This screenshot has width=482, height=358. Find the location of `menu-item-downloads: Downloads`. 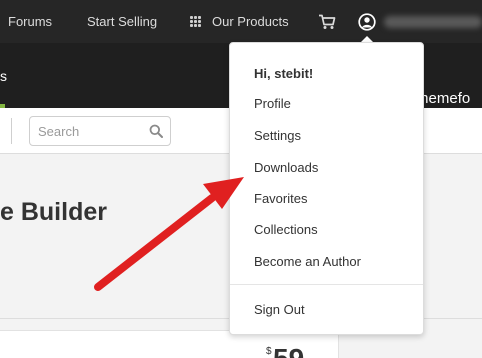

menu-item-downloads: Downloads is located at coordinates (286, 167).